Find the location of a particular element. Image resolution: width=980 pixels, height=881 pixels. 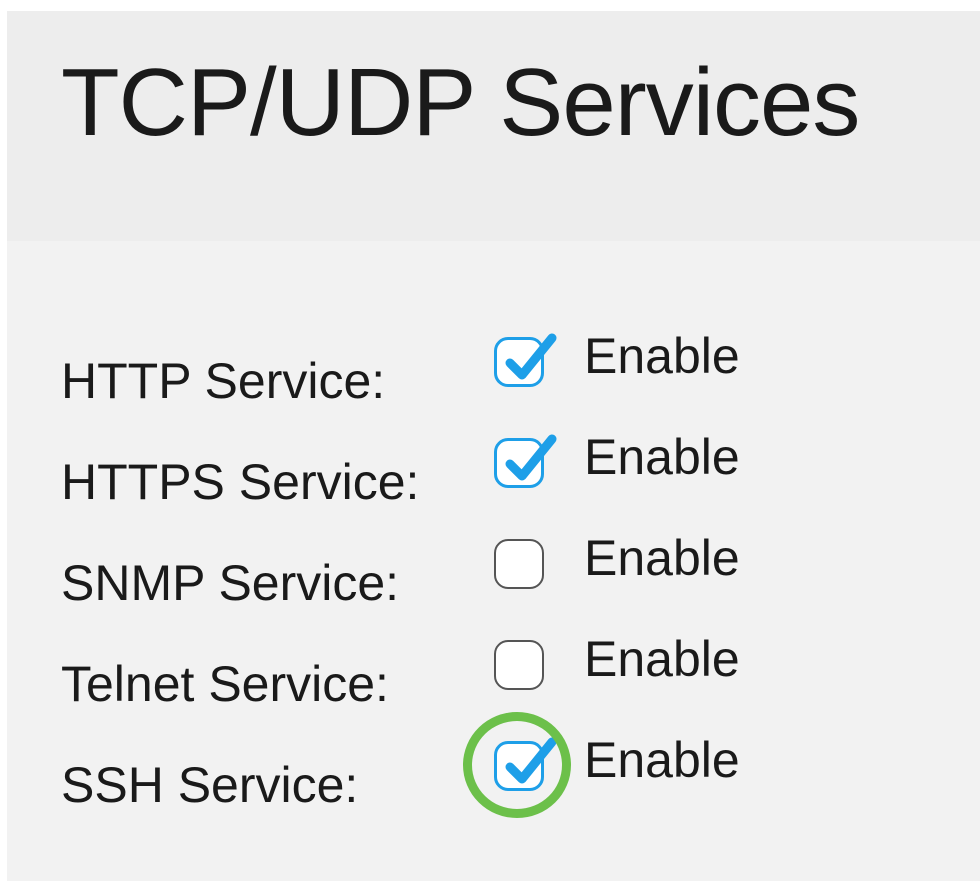

service-row-ssh: SSH Service: Enable is located at coordinates (493, 776).